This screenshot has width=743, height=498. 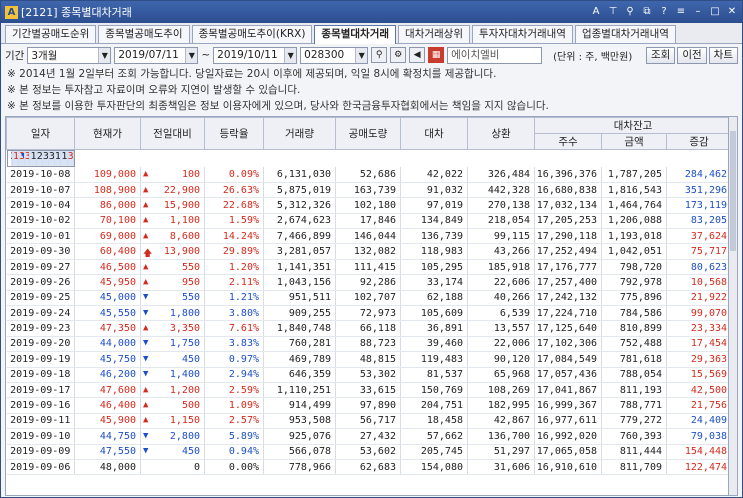 I want to click on cell-short-volume-value: 17,846, so click(x=377, y=221).